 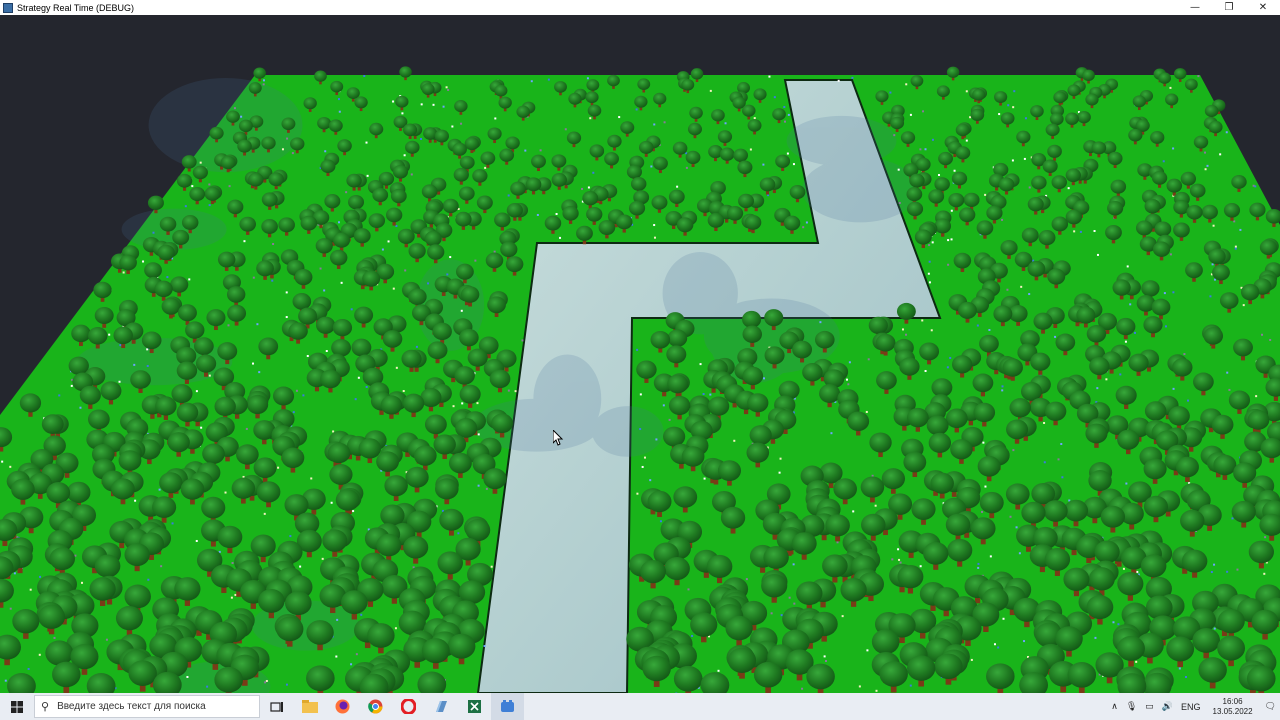 What do you see at coordinates (507, 706) in the screenshot?
I see `game-app-button` at bounding box center [507, 706].